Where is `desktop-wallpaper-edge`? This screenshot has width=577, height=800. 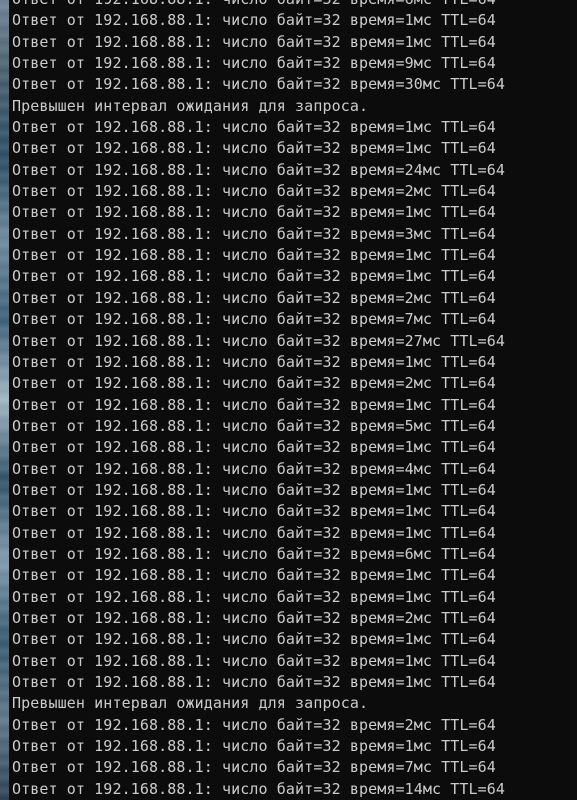
desktop-wallpaper-edge is located at coordinates (4, 400).